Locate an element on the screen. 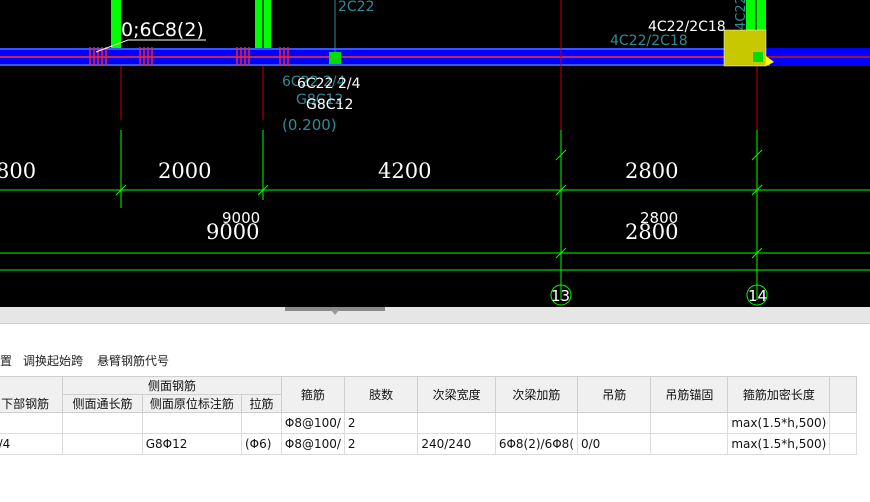  mid-rebar-label: 6C22 2/4 is located at coordinates (329, 84).